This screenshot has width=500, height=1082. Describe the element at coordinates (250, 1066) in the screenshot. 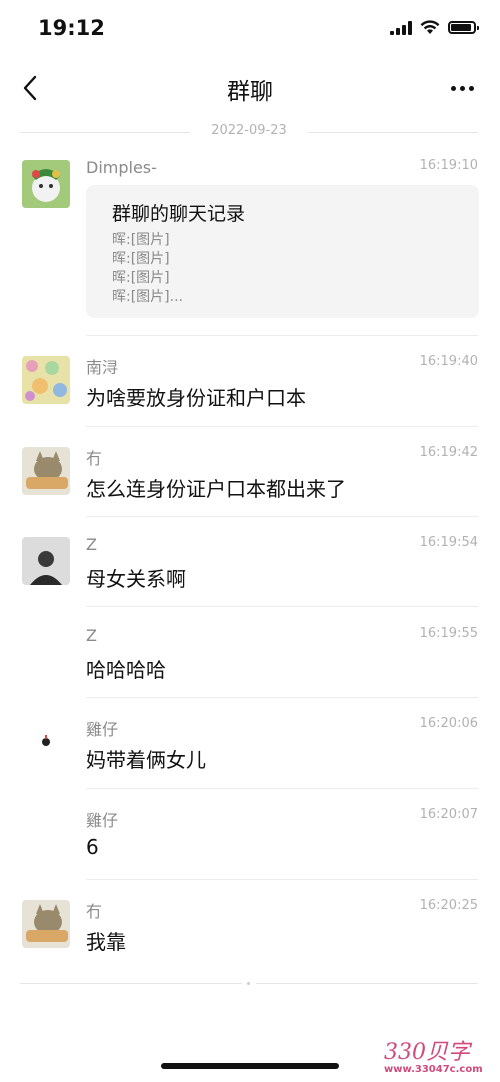

I see `home-indicator` at that location.